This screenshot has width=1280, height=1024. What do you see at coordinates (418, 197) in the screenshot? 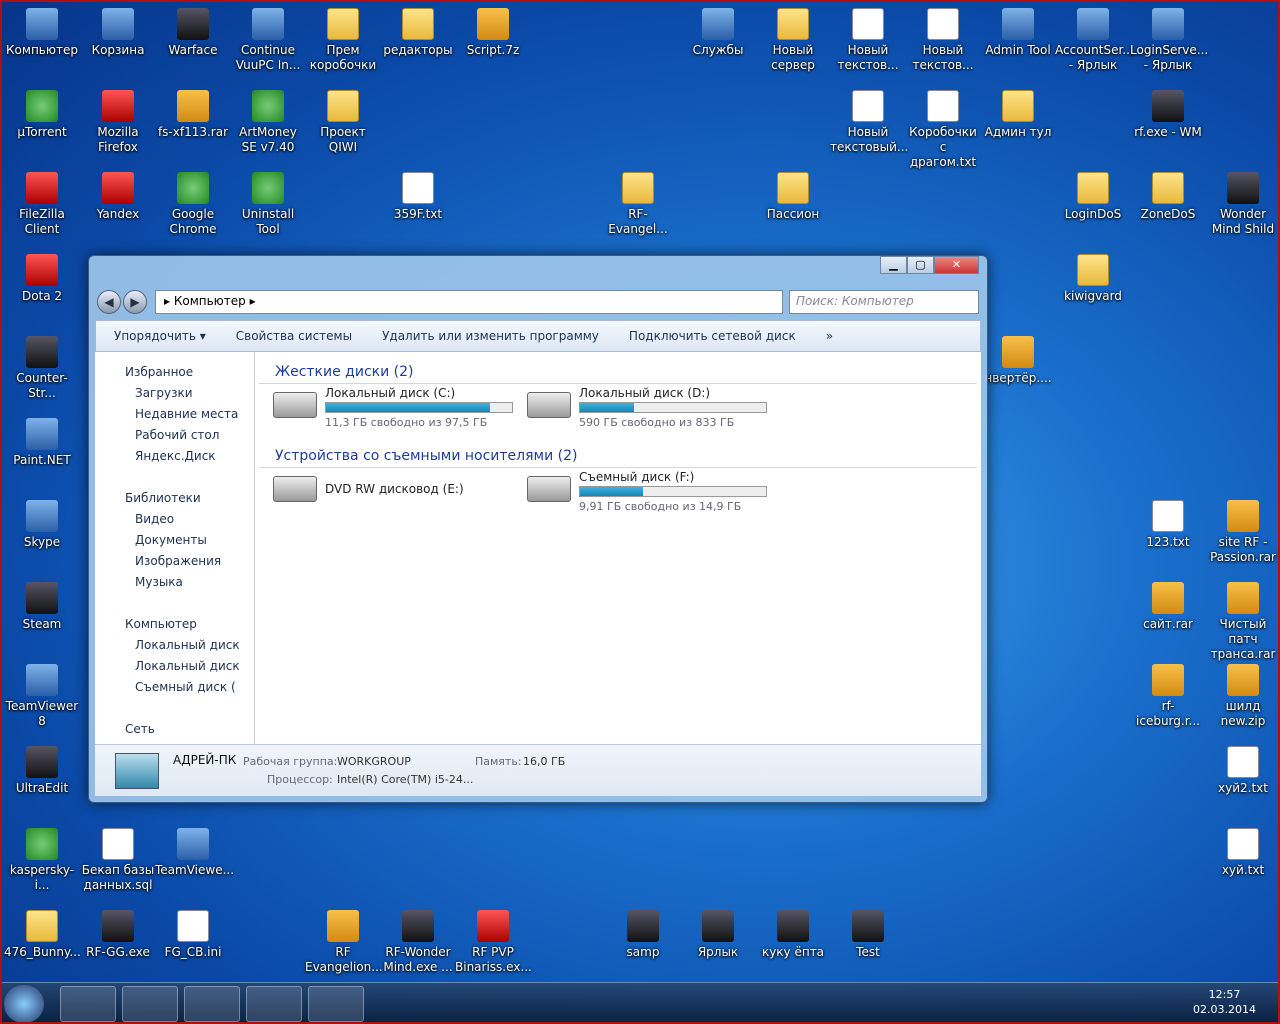
I see `desktop-icon: 359F.txt` at bounding box center [418, 197].